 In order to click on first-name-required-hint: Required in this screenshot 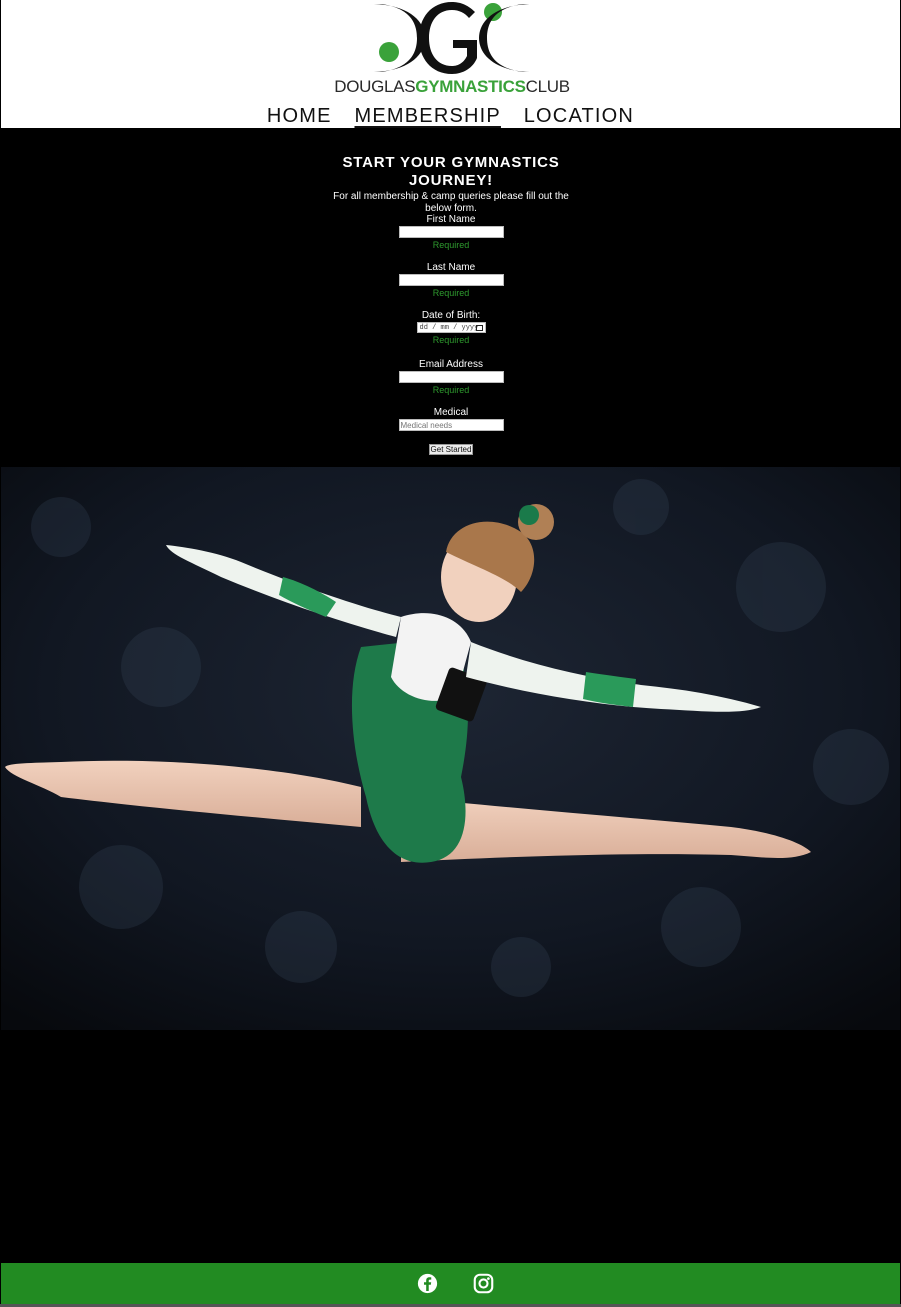, I will do `click(451, 245)`.